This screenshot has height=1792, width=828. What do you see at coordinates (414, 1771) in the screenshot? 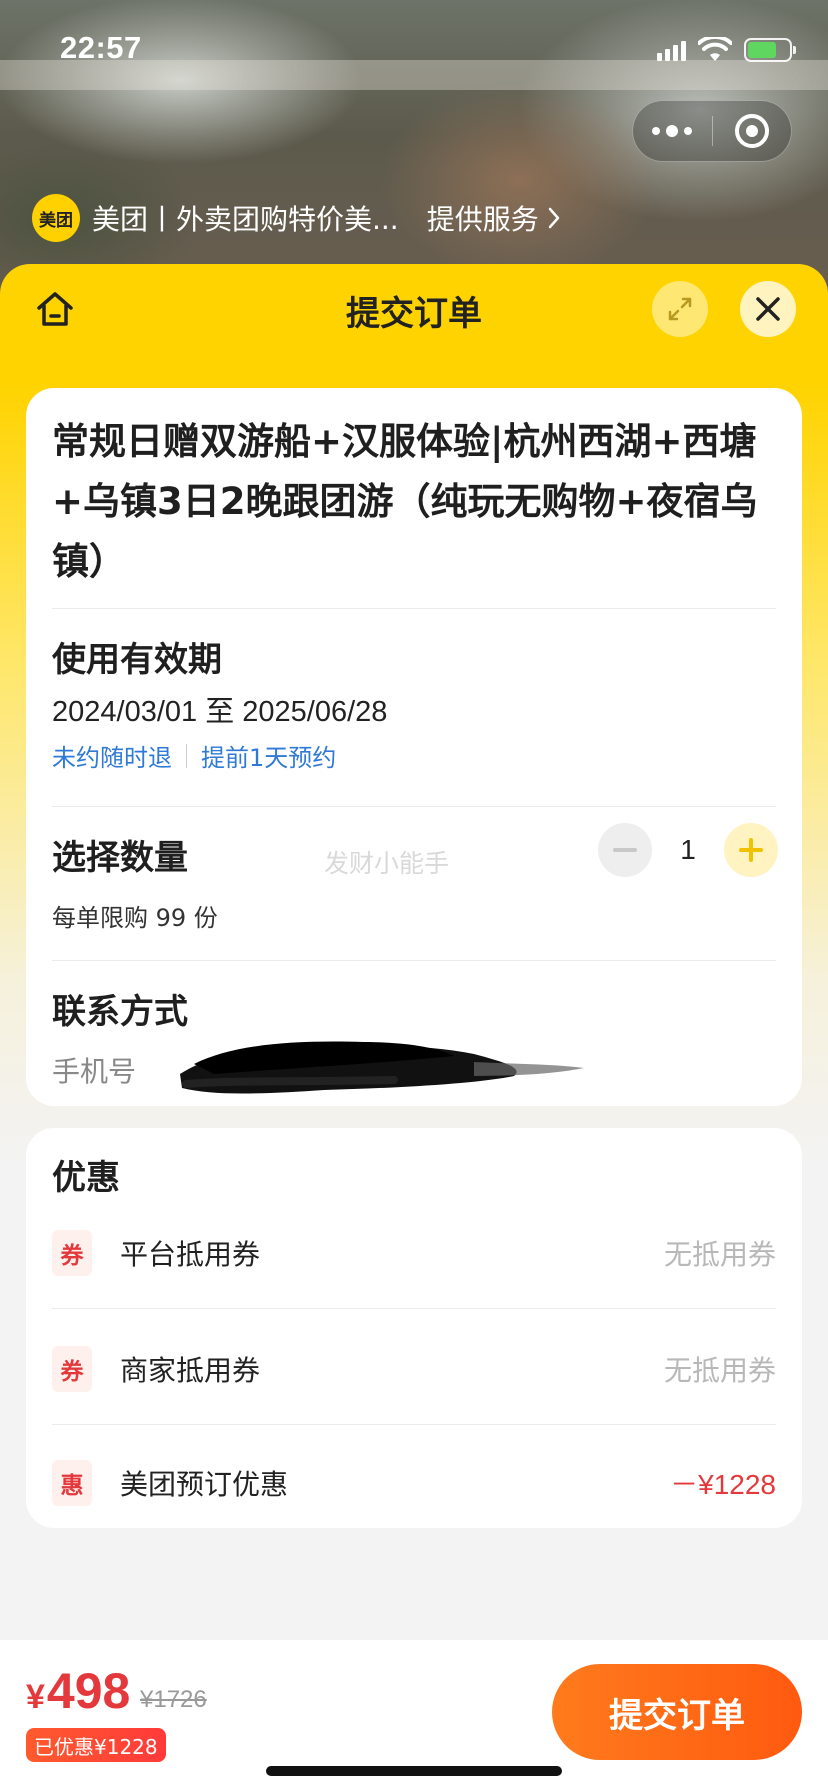
I see `home-indicator` at bounding box center [414, 1771].